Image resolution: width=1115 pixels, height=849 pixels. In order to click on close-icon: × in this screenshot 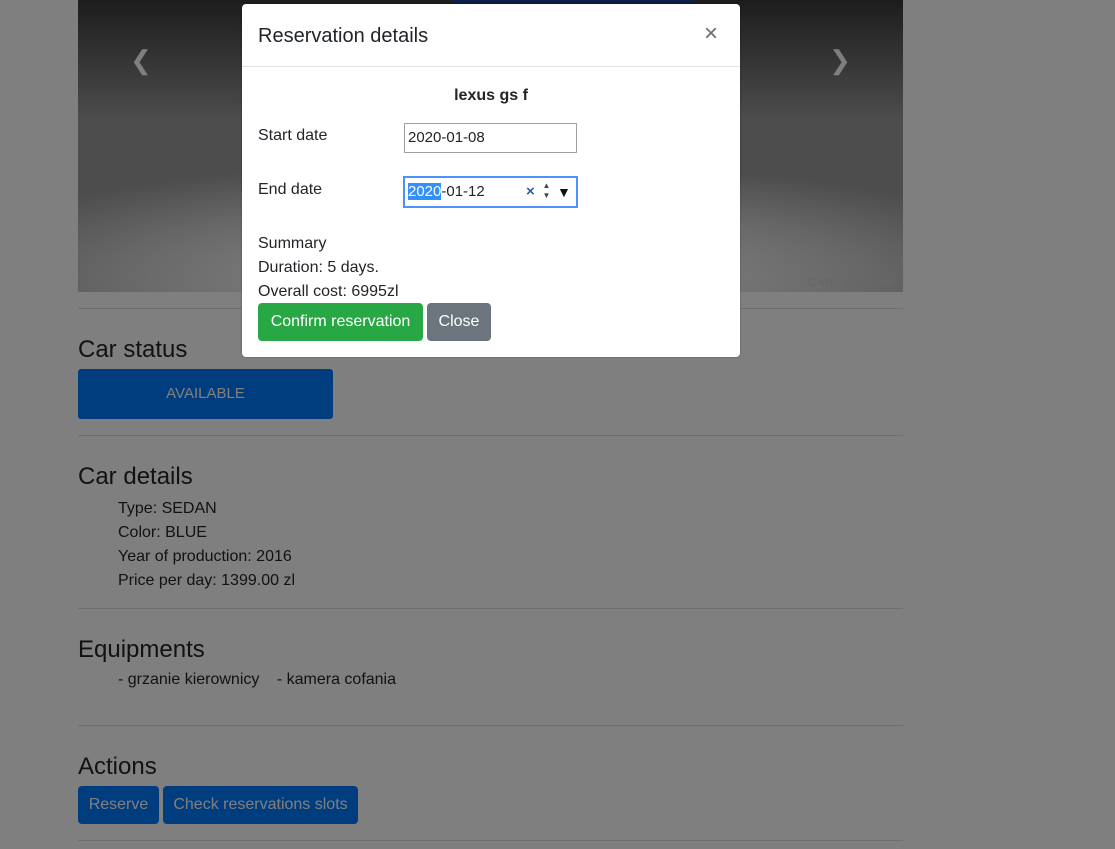, I will do `click(711, 34)`.